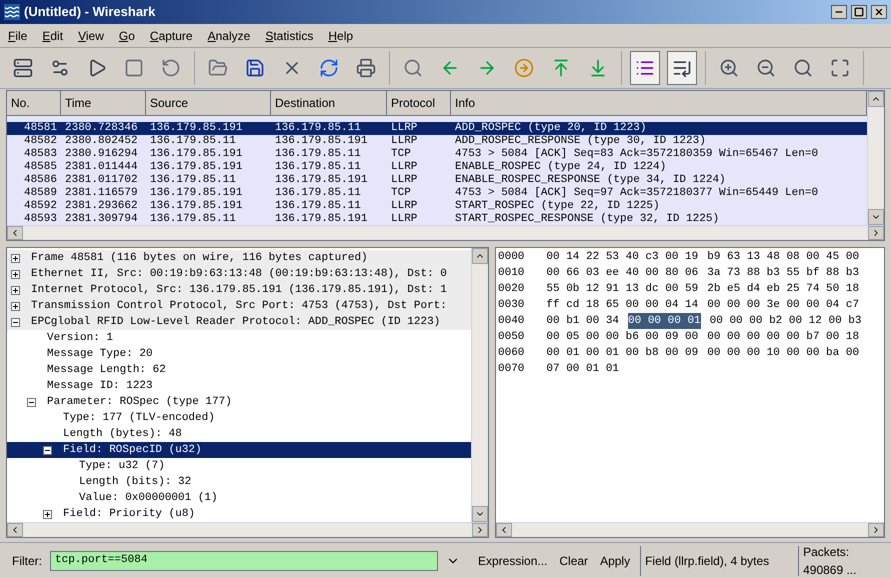 This screenshot has width=891, height=578. Describe the element at coordinates (218, 68) in the screenshot. I see `folder-icon` at that location.